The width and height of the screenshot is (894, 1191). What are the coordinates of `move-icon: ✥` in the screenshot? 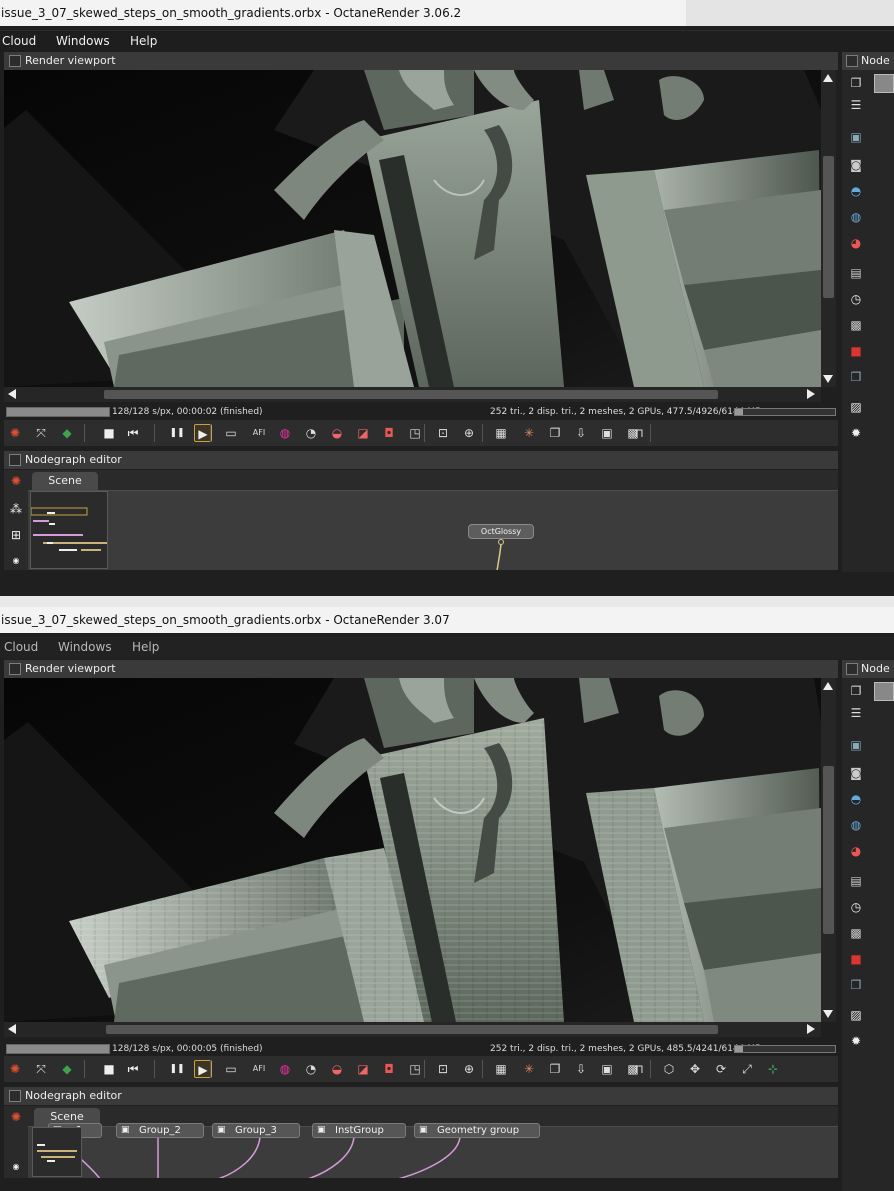 It's located at (695, 1069).